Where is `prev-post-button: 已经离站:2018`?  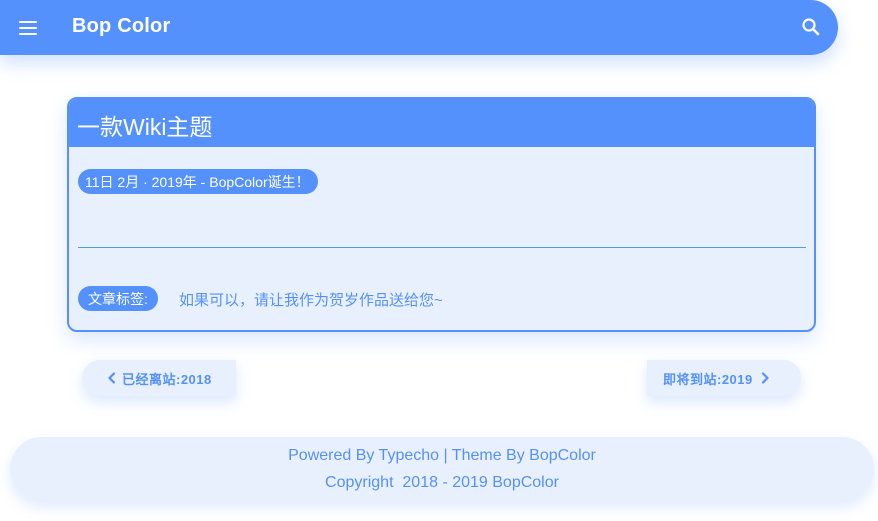 prev-post-button: 已经离站:2018 is located at coordinates (159, 378).